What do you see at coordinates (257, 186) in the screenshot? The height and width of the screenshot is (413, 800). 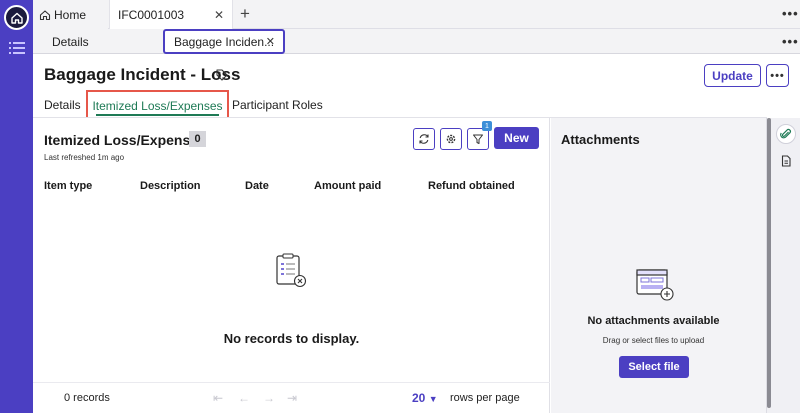 I see `column-header-date: Date` at bounding box center [257, 186].